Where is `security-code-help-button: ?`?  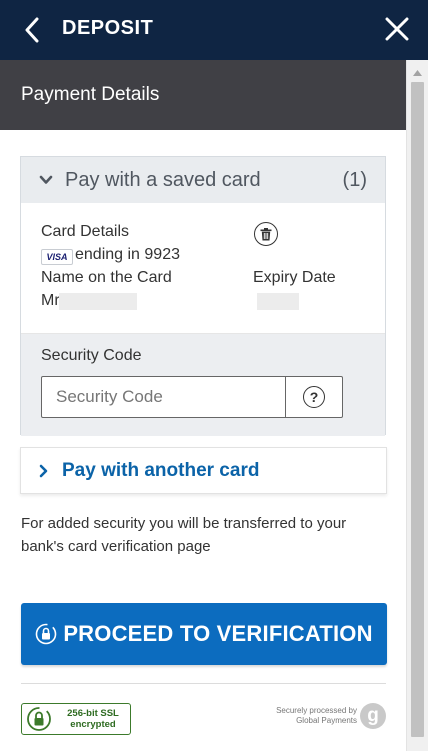
security-code-help-button: ? is located at coordinates (314, 397).